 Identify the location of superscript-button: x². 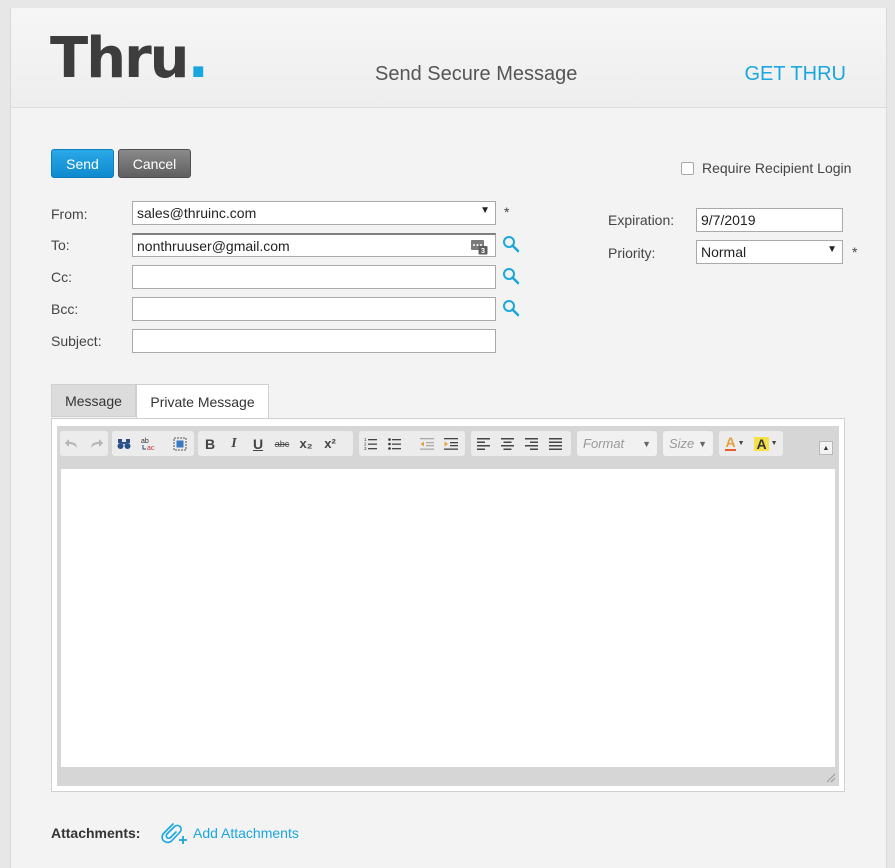
(330, 443).